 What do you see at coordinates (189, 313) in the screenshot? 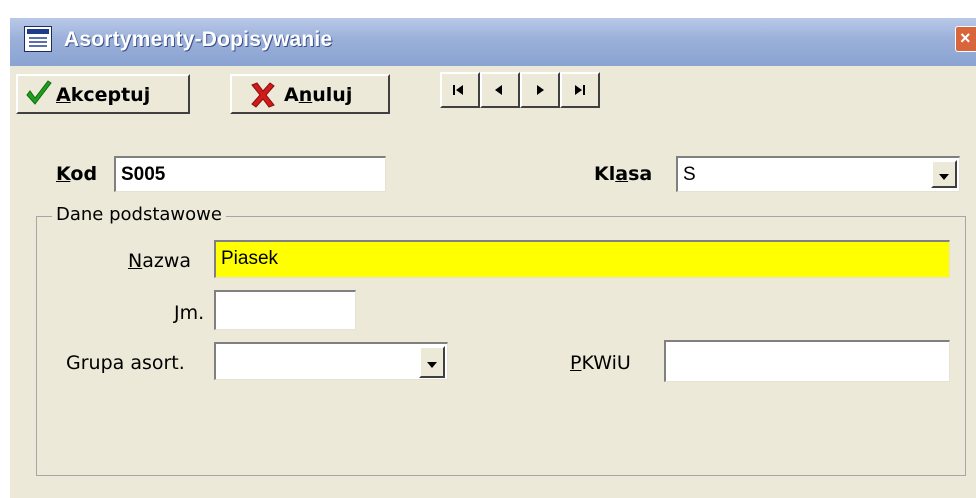
I see `jm-label: Jm.` at bounding box center [189, 313].